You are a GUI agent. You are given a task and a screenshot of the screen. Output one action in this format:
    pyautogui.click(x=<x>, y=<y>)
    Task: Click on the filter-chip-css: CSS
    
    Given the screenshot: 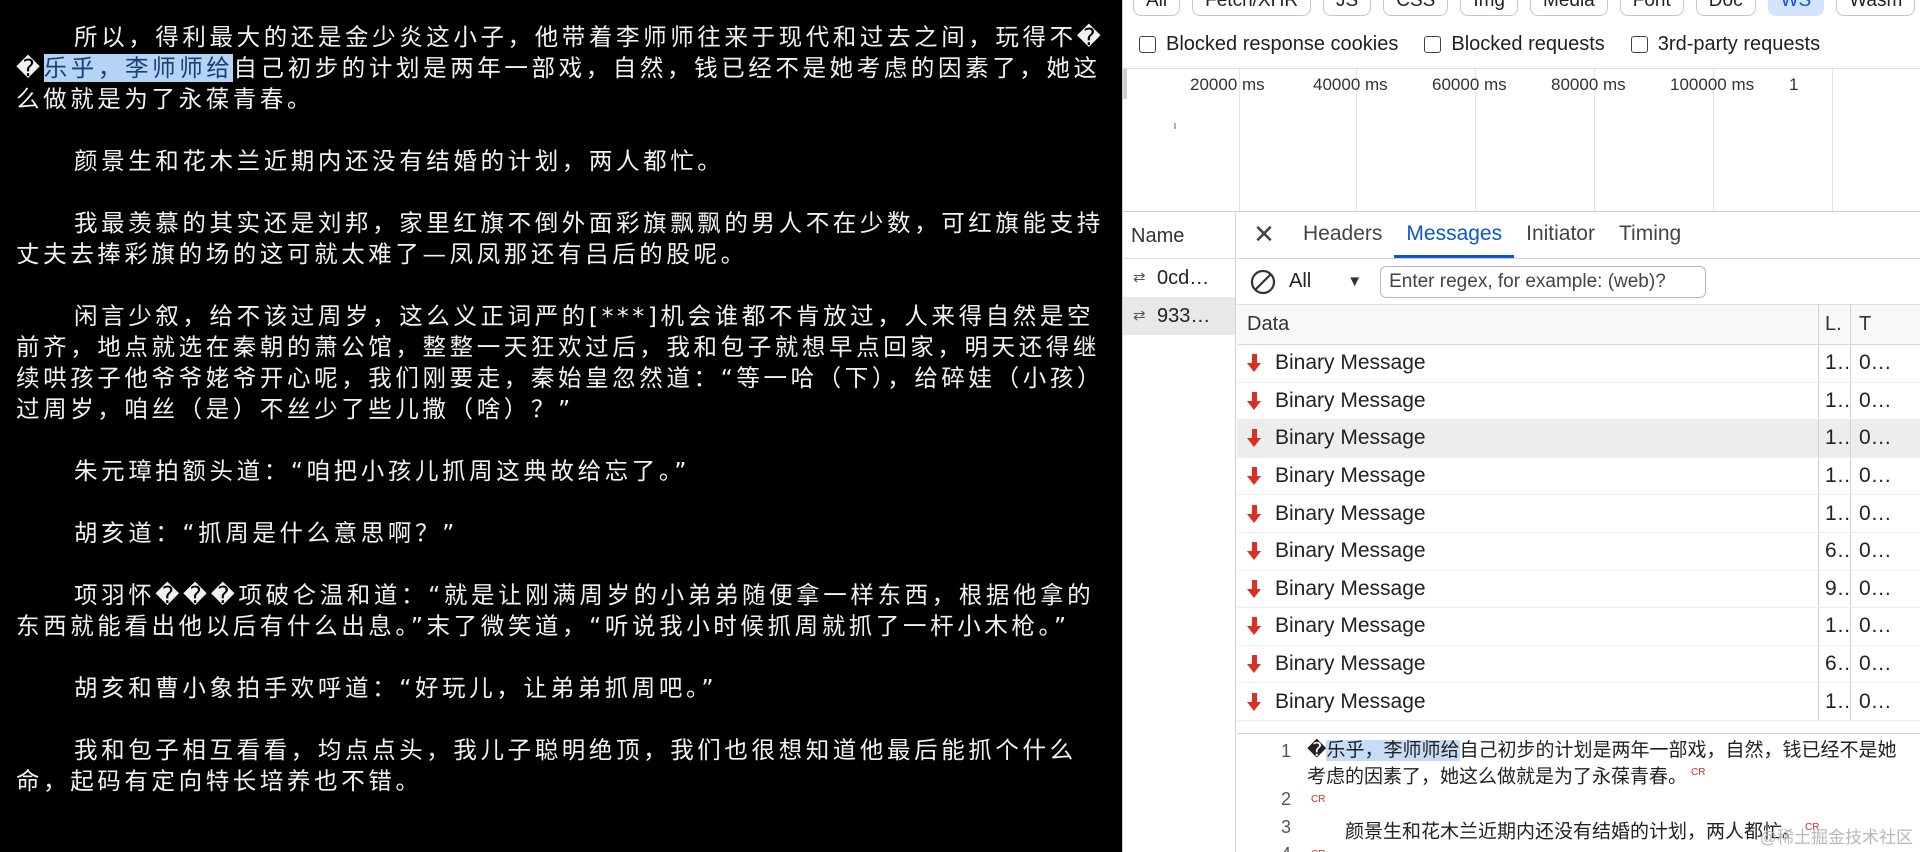 What is the action you would take?
    pyautogui.click(x=1416, y=8)
    